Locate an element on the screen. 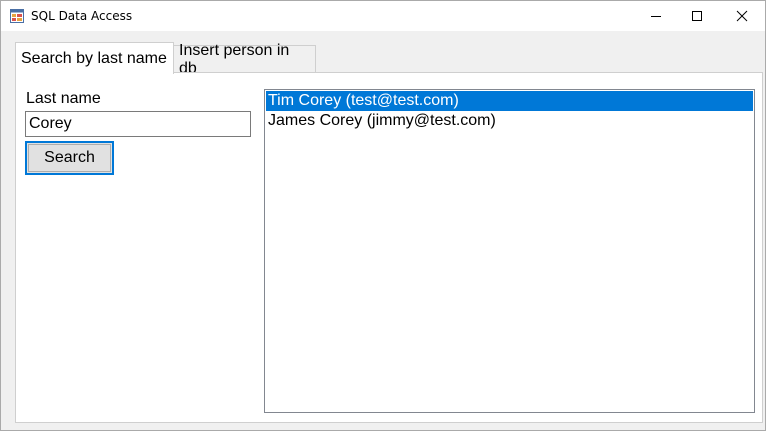 The height and width of the screenshot is (431, 766). maximize-icon is located at coordinates (697, 16).